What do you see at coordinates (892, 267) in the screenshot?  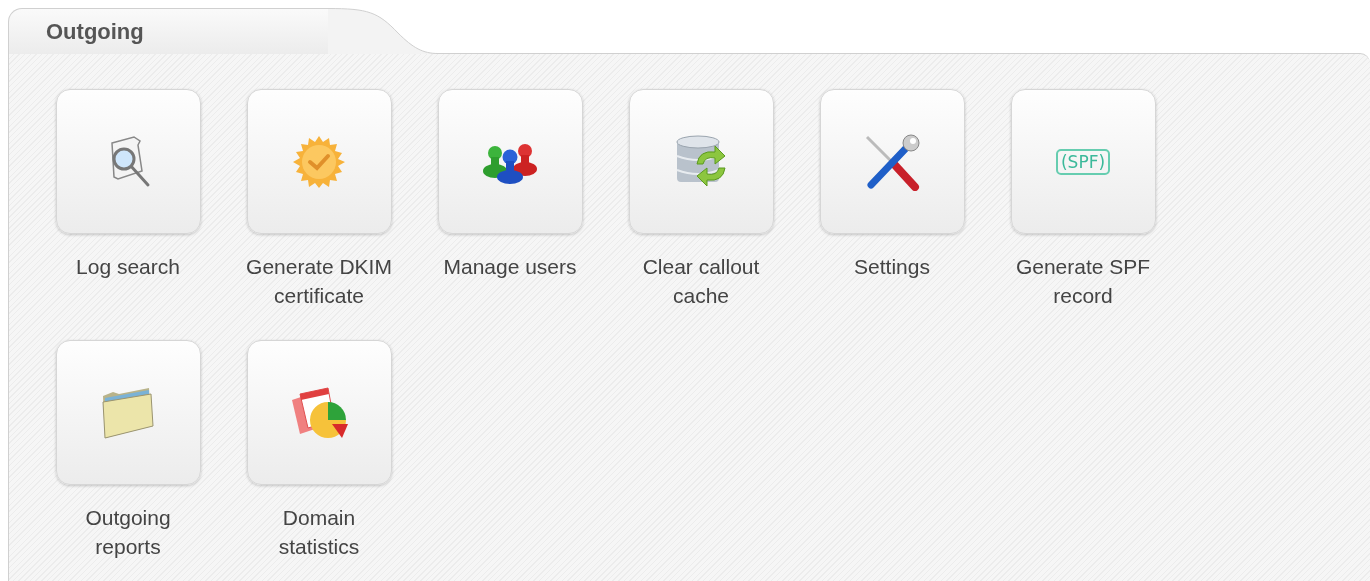 I see `tool-label: Settings` at bounding box center [892, 267].